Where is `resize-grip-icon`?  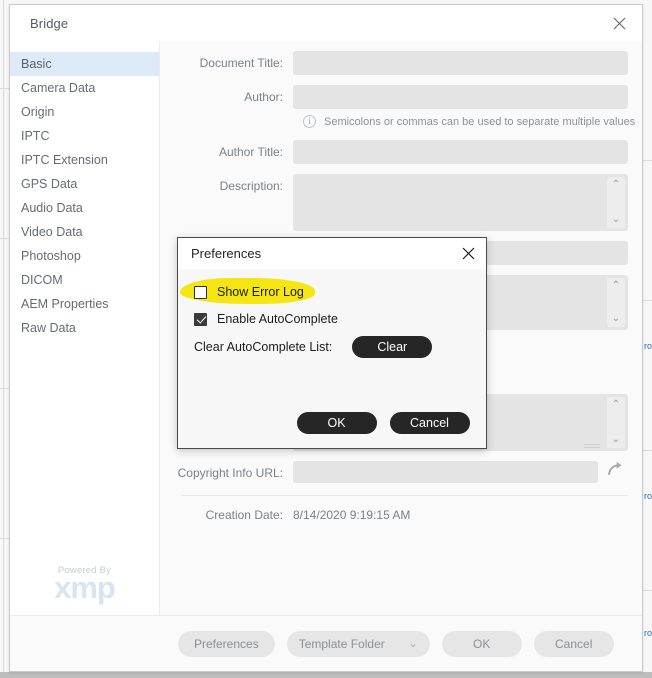 resize-grip-icon is located at coordinates (592, 446).